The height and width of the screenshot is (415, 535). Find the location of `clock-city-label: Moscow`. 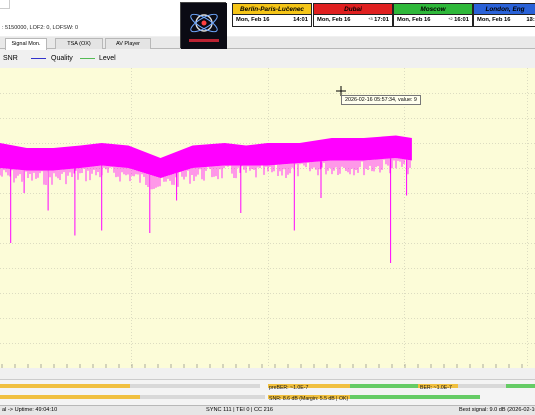

clock-city-label: Moscow is located at coordinates (433, 9).